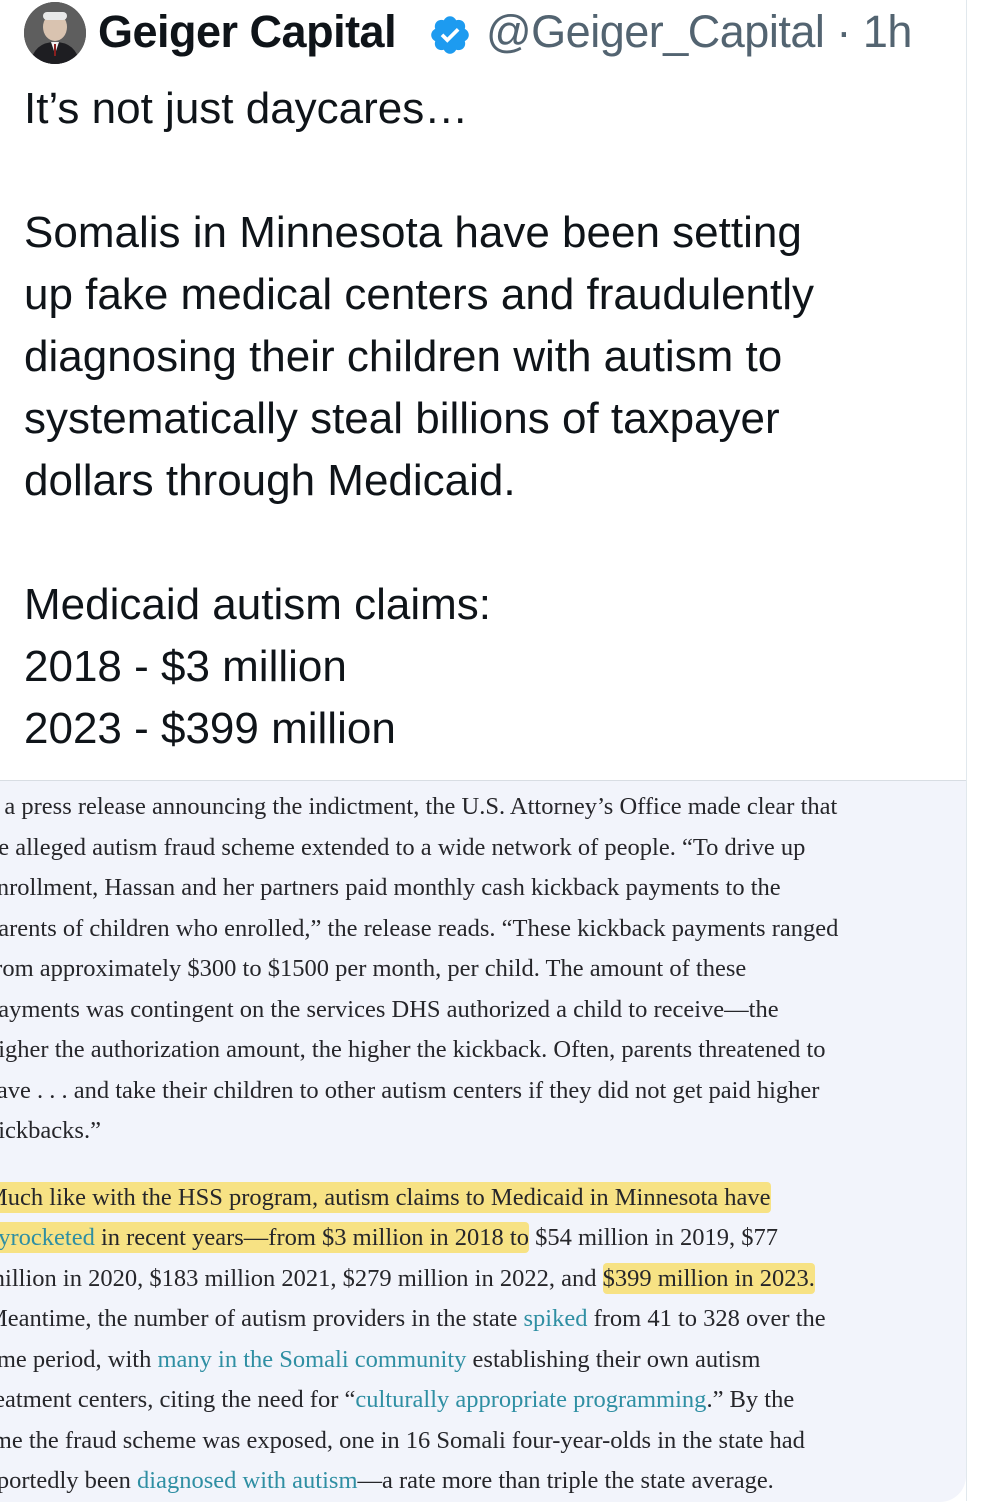  Describe the element at coordinates (185, 666) in the screenshot. I see `tweet-line: 2018 - $3 million` at that location.